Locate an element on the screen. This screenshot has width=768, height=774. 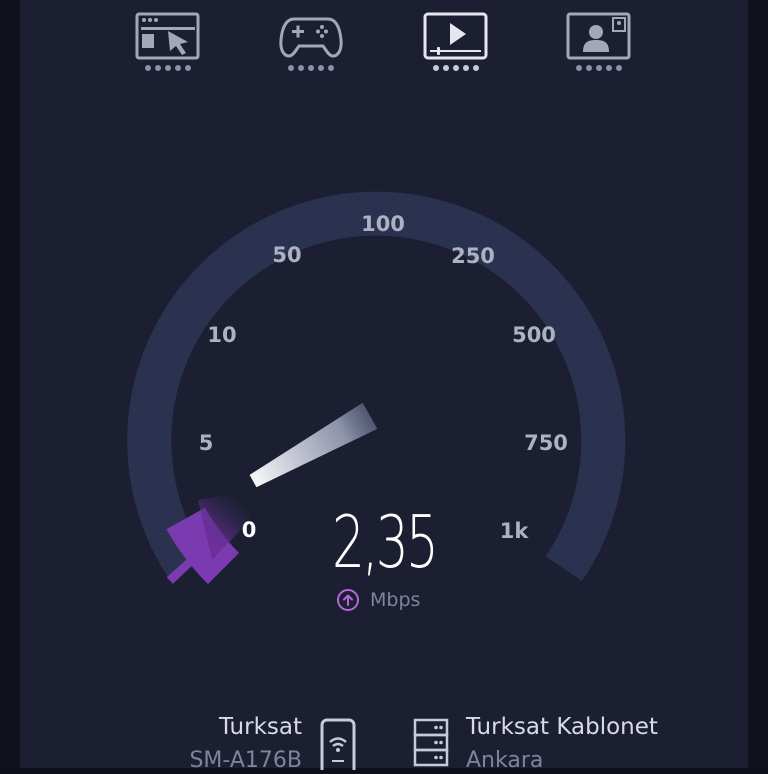
scale-label-50: 50 is located at coordinates (286, 255).